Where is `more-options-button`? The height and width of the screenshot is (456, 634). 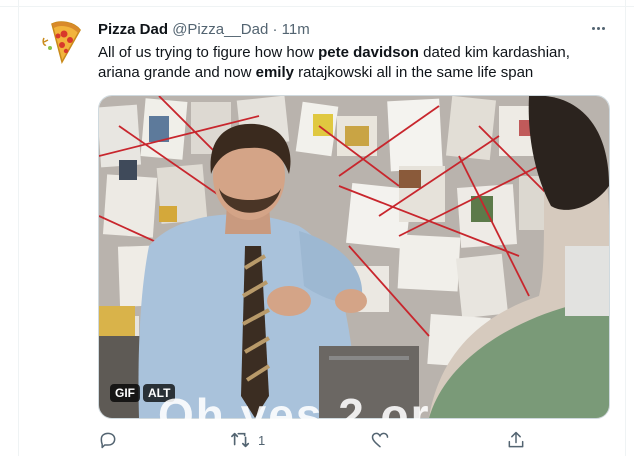 more-options-button is located at coordinates (598, 28).